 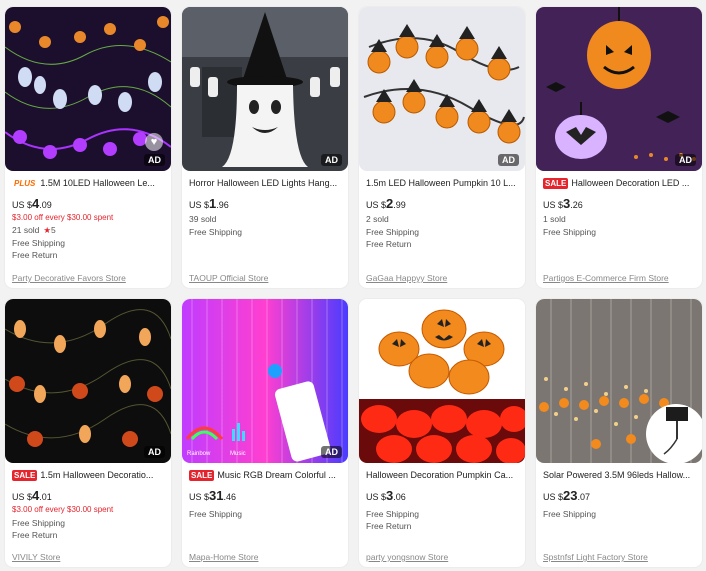 I want to click on sold-count: 1 sold, so click(x=554, y=219).